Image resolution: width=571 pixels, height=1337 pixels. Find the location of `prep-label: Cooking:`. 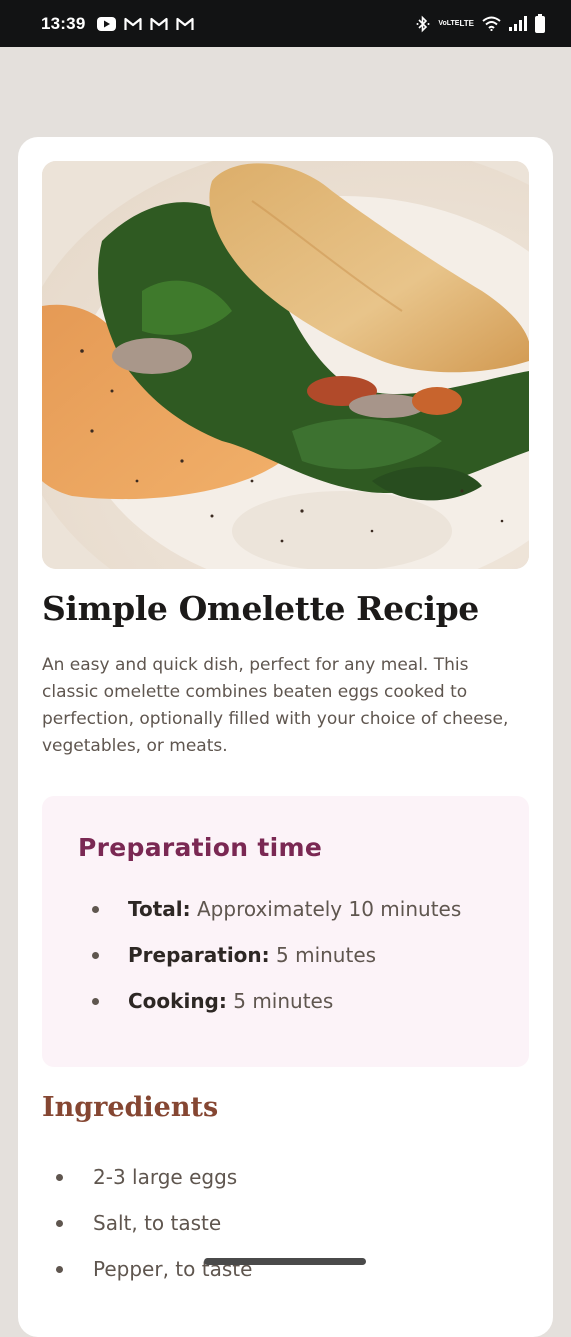

prep-label: Cooking: is located at coordinates (177, 1001).